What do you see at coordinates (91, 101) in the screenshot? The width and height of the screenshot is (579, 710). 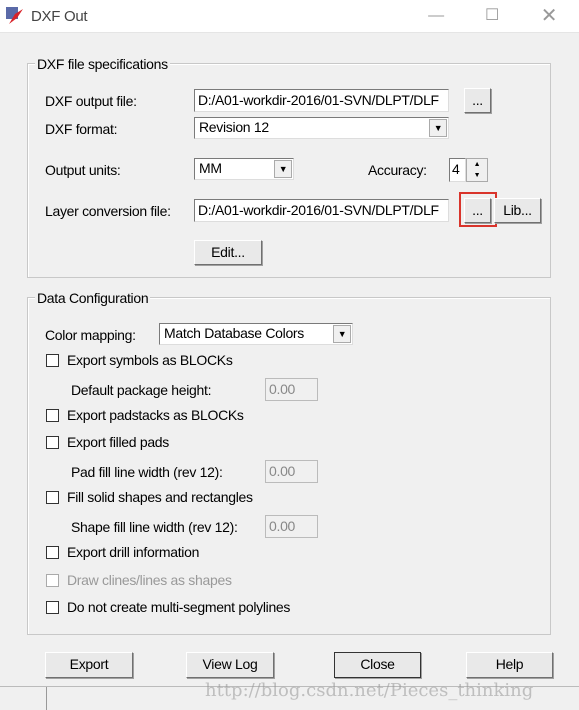 I see `output-file-label: DXF output file:` at bounding box center [91, 101].